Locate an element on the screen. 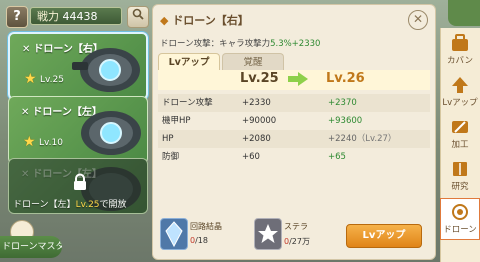 The width and height of the screenshot is (480, 262). star-coin-icon is located at coordinates (268, 234).